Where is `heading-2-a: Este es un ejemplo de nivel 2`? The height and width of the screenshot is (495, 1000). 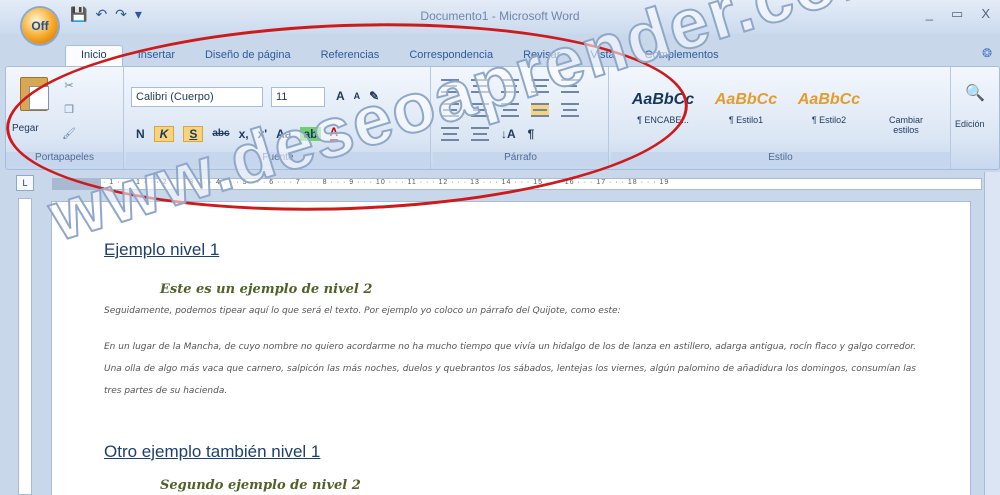 heading-2-a: Este es un ejemplo de nivel 2 is located at coordinates (266, 289).